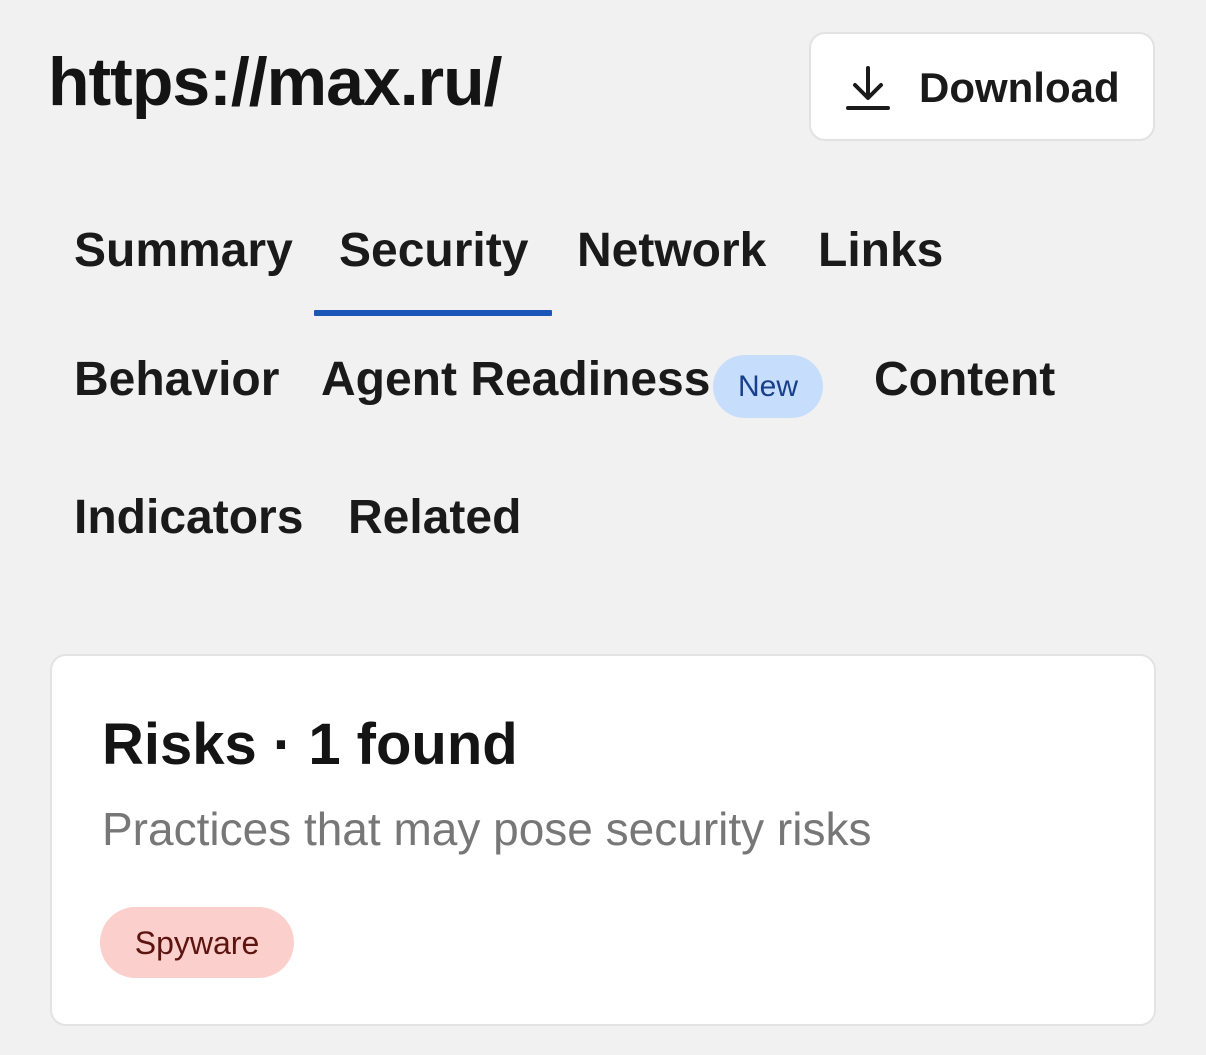  Describe the element at coordinates (434, 518) in the screenshot. I see `tab-related: Related` at that location.